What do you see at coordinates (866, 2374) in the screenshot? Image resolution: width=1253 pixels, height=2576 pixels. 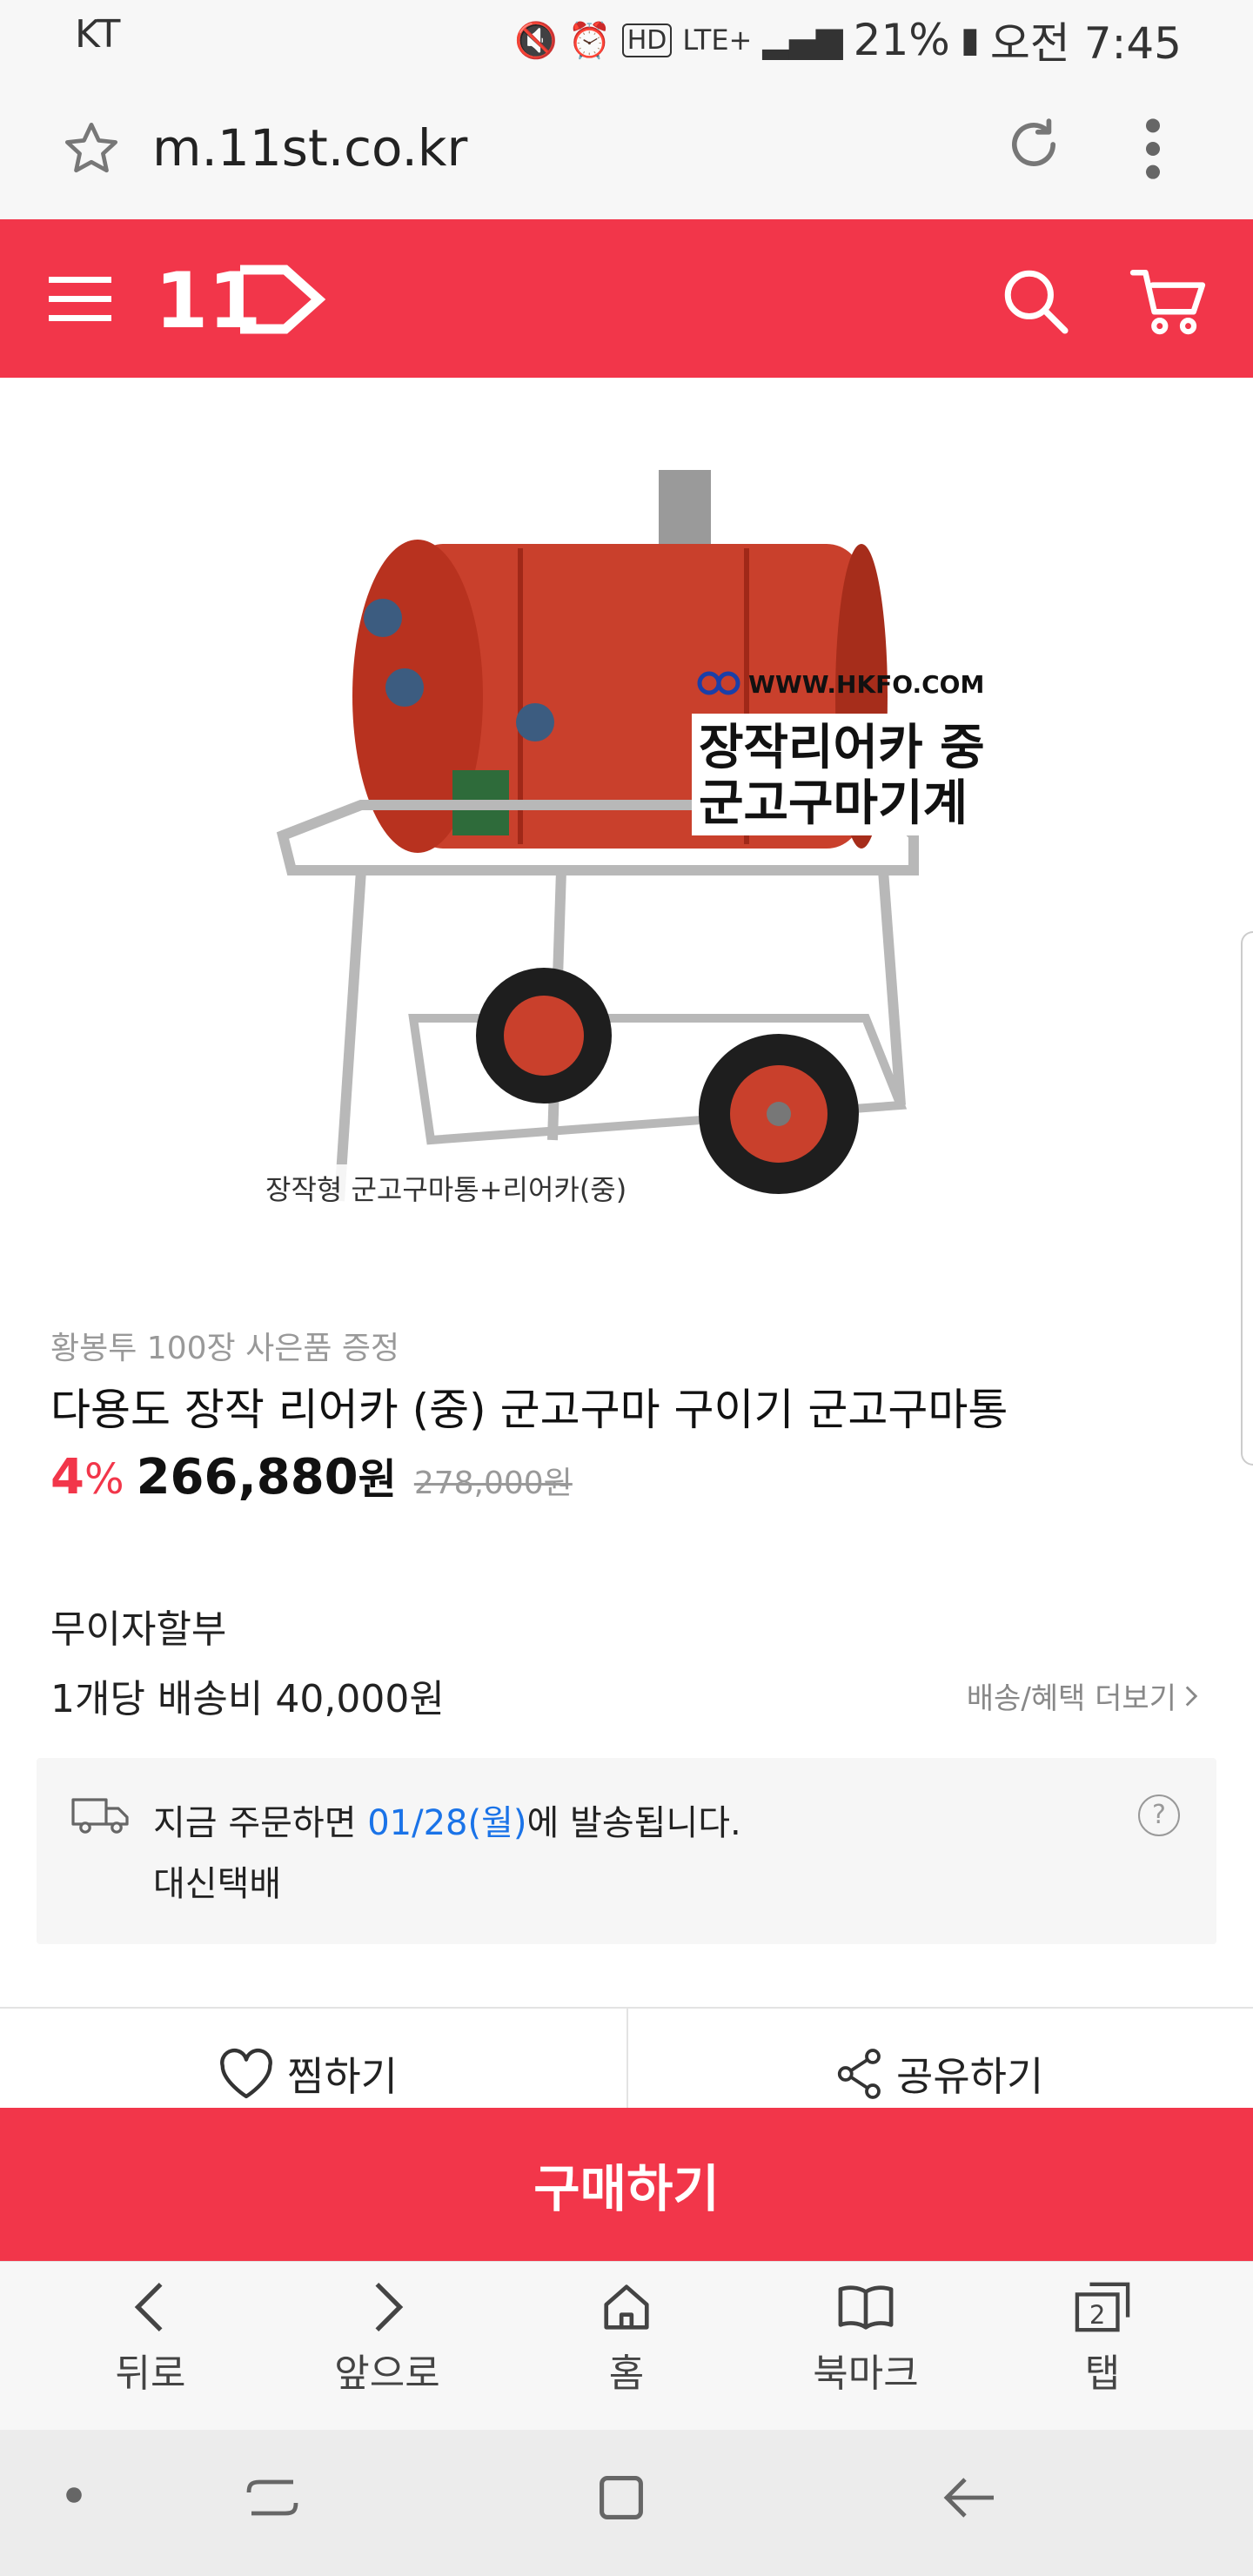 I see `nav-bookmark-label: 북마크` at bounding box center [866, 2374].